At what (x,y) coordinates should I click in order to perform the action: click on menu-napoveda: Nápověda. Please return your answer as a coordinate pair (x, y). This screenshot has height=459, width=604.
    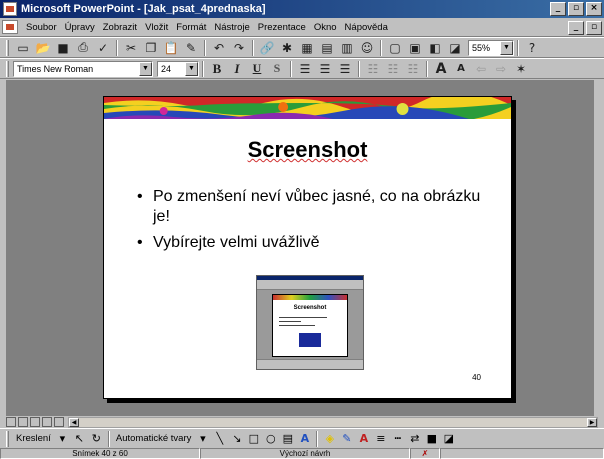
    Looking at the image, I should click on (366, 27).